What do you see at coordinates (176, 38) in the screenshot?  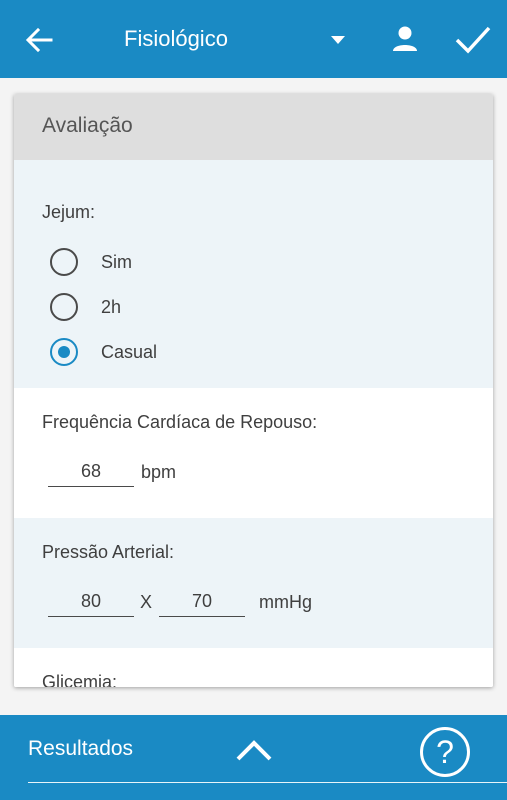 I see `page-title: Fisiológico` at bounding box center [176, 38].